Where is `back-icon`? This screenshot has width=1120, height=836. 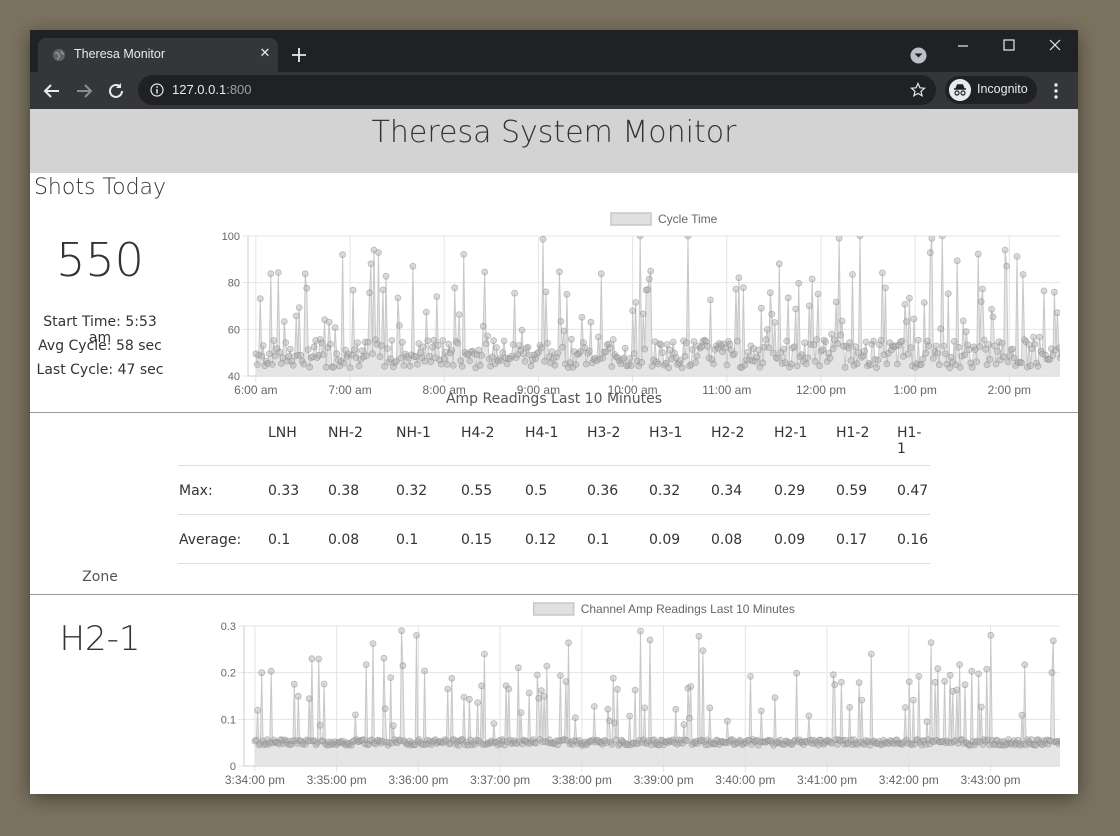 back-icon is located at coordinates (52, 91).